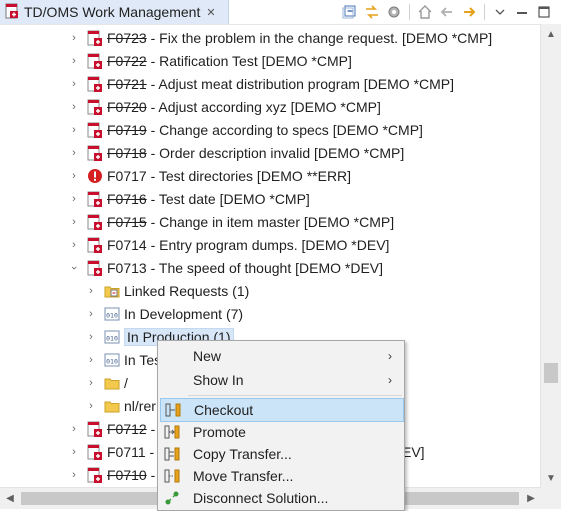 This screenshot has height=511, width=561. I want to click on request-label: - Test date [DEMO *CMP], so click(228, 198).